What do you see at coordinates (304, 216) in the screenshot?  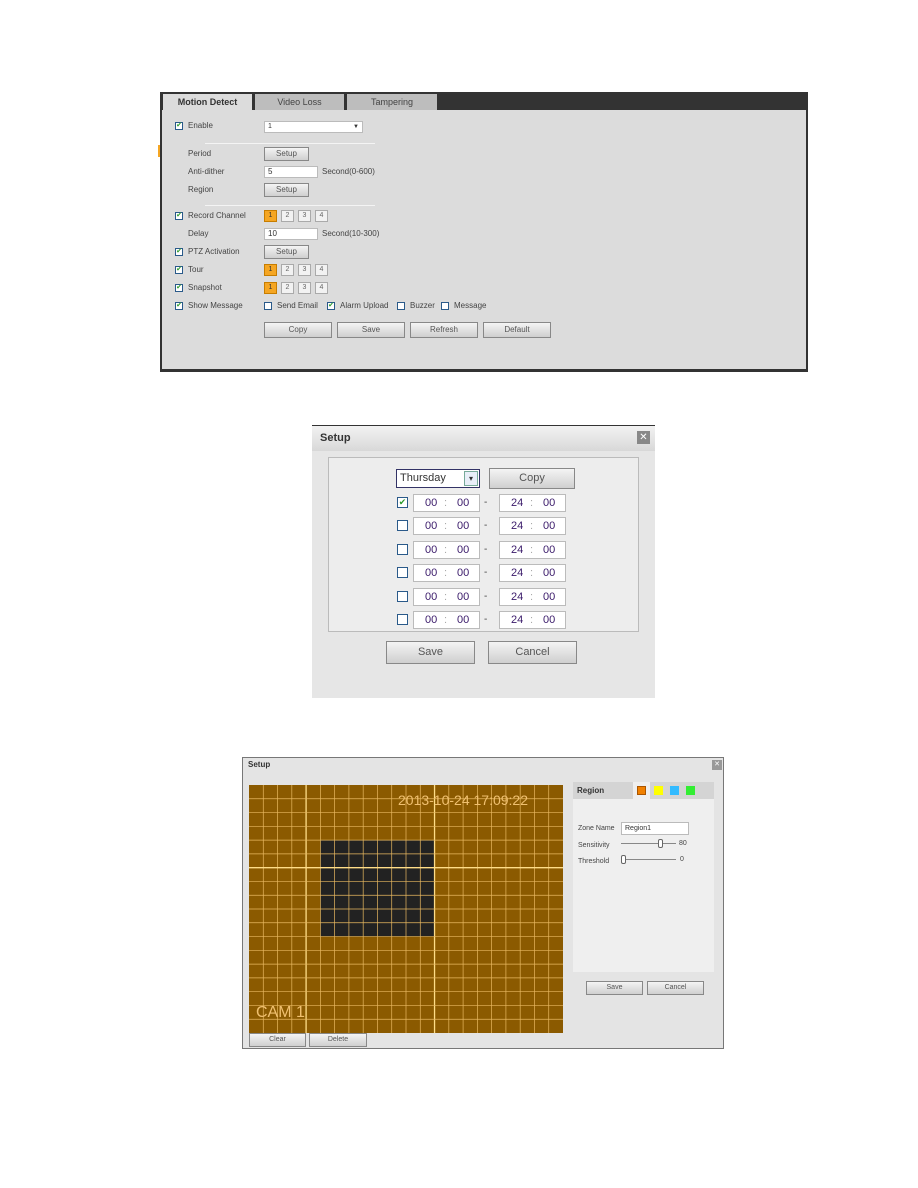 I see `record-channel-3: 3` at bounding box center [304, 216].